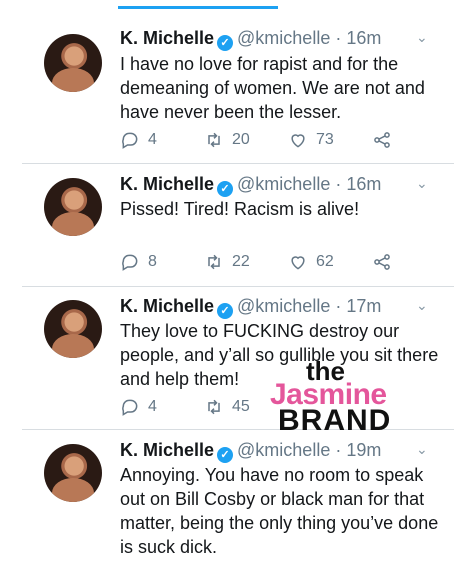  I want to click on tweet-header: K. Michelle ✓ @kmichelle · 17m, so click(250, 307).